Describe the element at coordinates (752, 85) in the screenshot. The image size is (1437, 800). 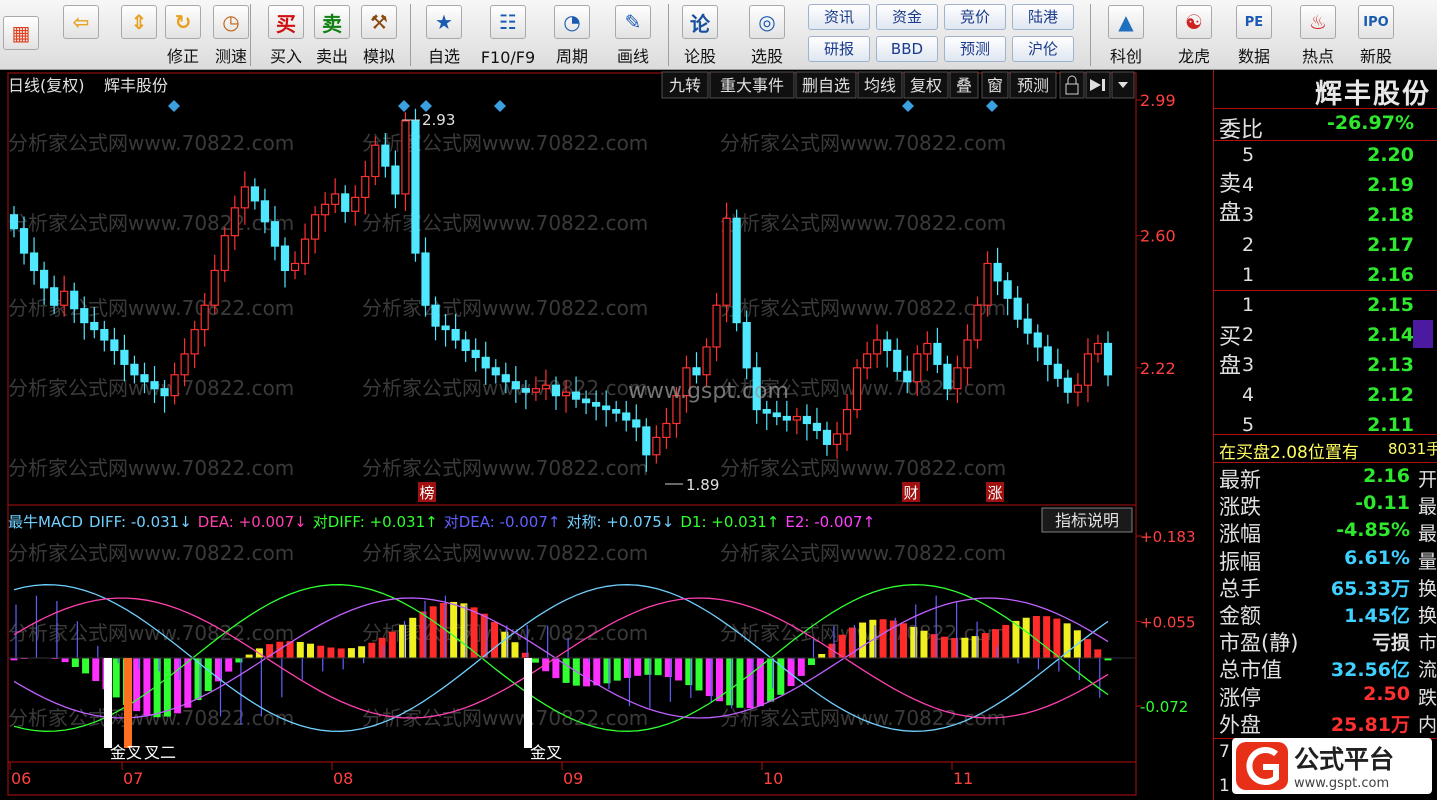
I see `chart-menu-label: 重大事件` at that location.